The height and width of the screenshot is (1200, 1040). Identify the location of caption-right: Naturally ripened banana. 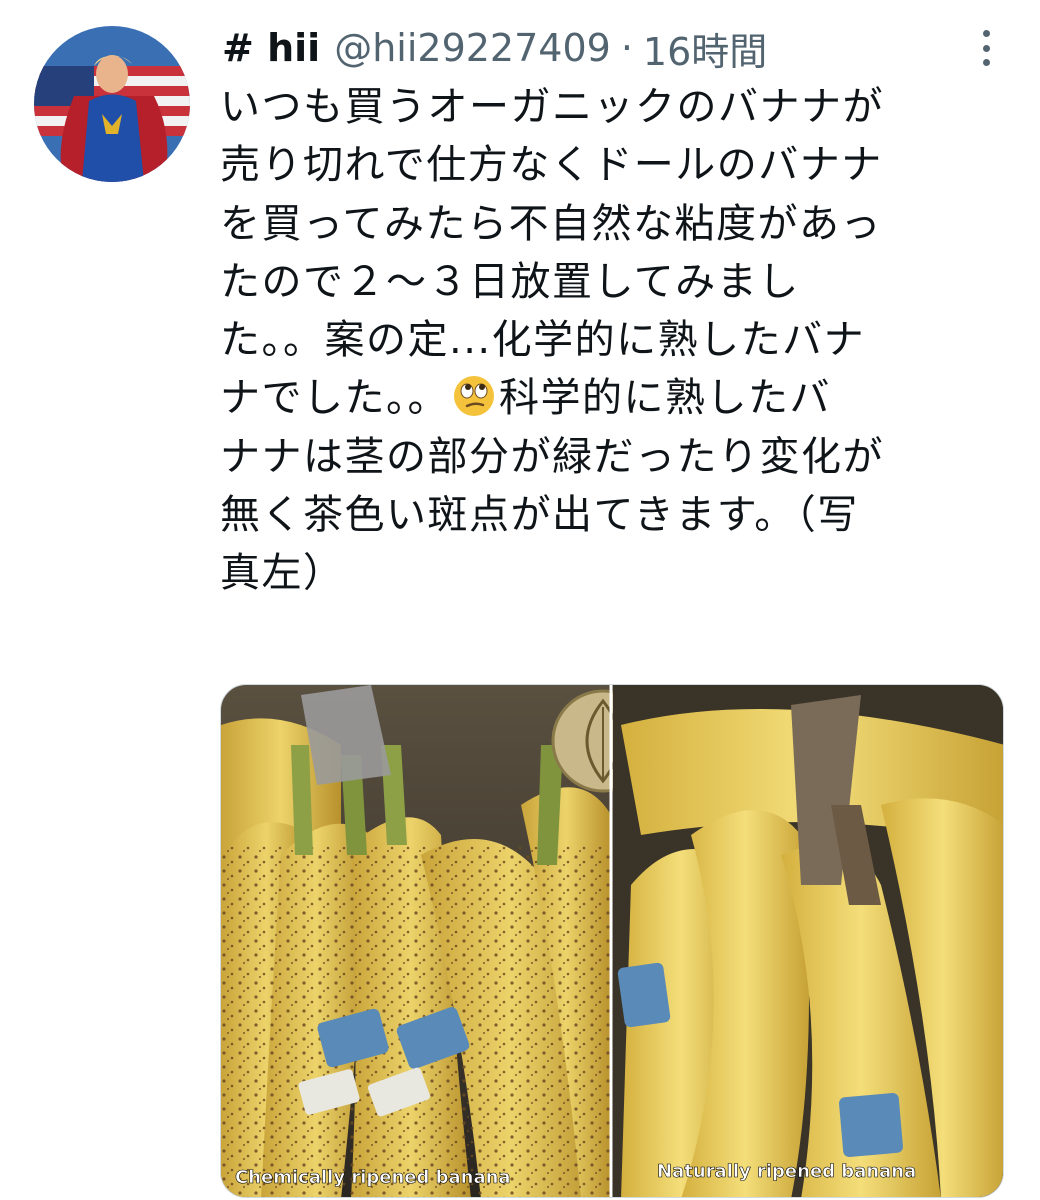
(786, 1171).